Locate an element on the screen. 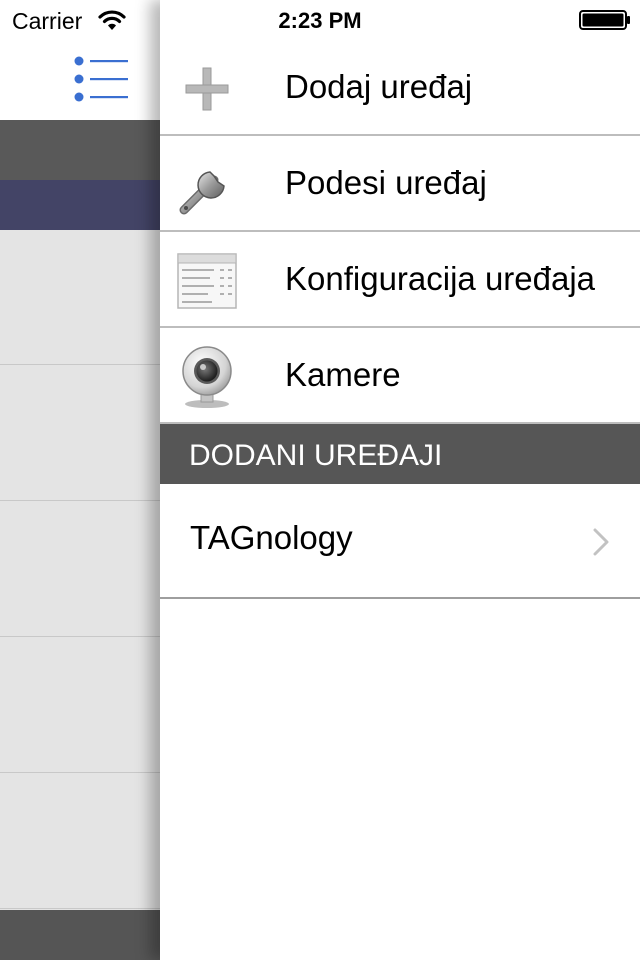 Image resolution: width=640 pixels, height=960 pixels. wrench-icon is located at coordinates (205, 187).